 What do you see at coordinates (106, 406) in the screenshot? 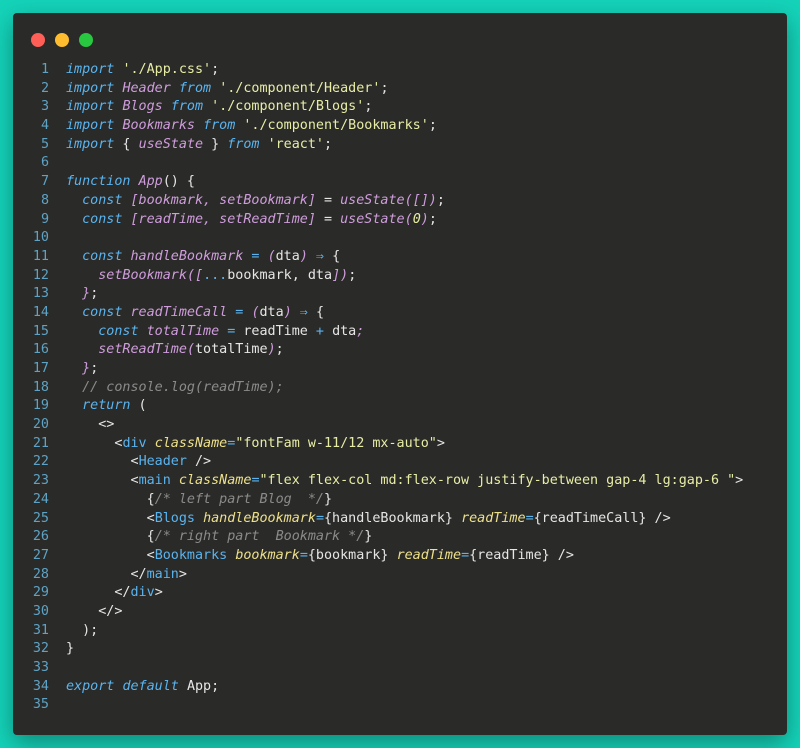
I see `code-token: return` at bounding box center [106, 406].